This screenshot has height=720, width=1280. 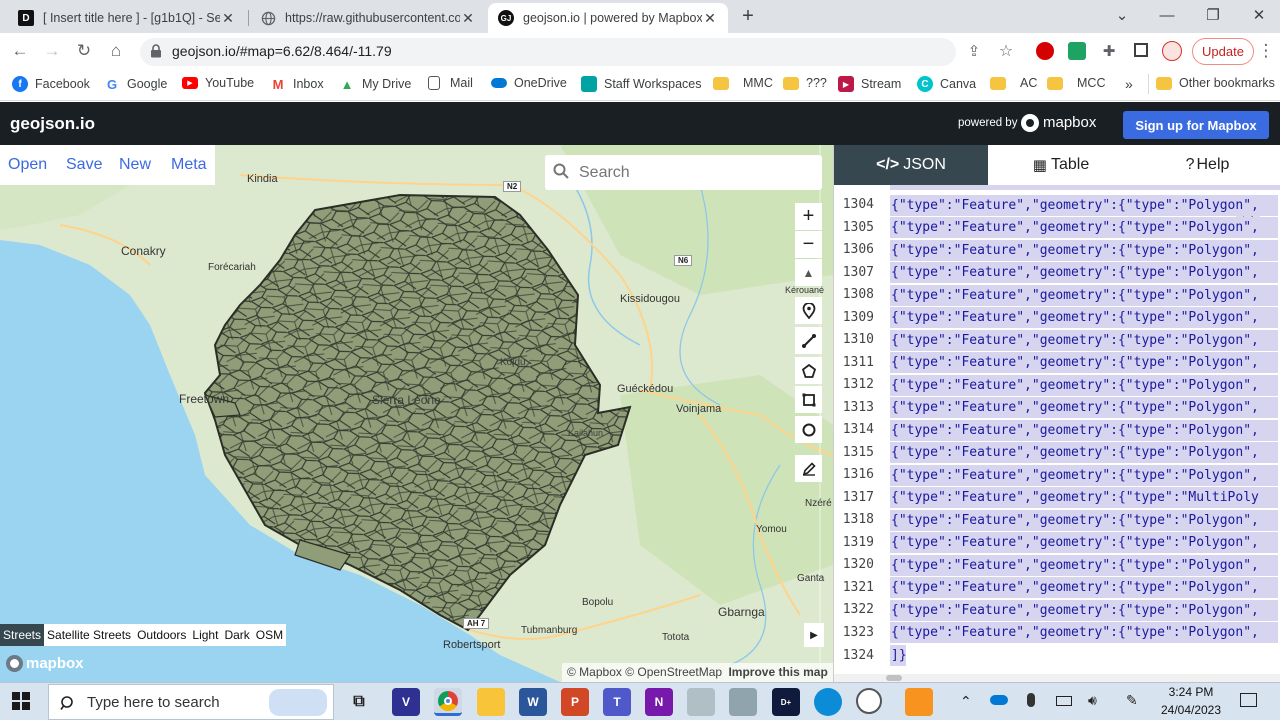 What do you see at coordinates (191, 702) in the screenshot?
I see `taskbar-search-box: Type here to search` at bounding box center [191, 702].